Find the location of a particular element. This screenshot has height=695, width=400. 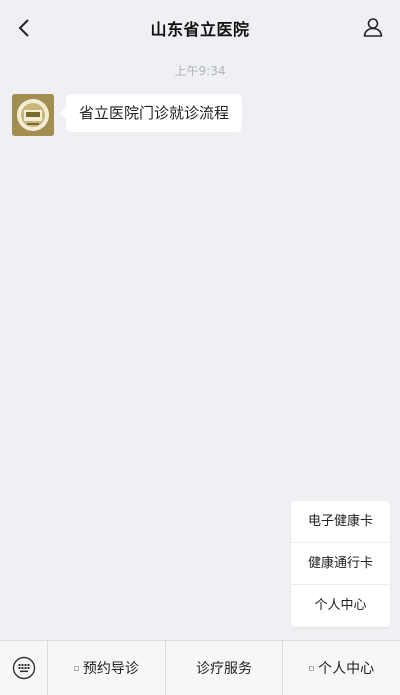

top-nav-bar: 山东省立医院 is located at coordinates (200, 28).